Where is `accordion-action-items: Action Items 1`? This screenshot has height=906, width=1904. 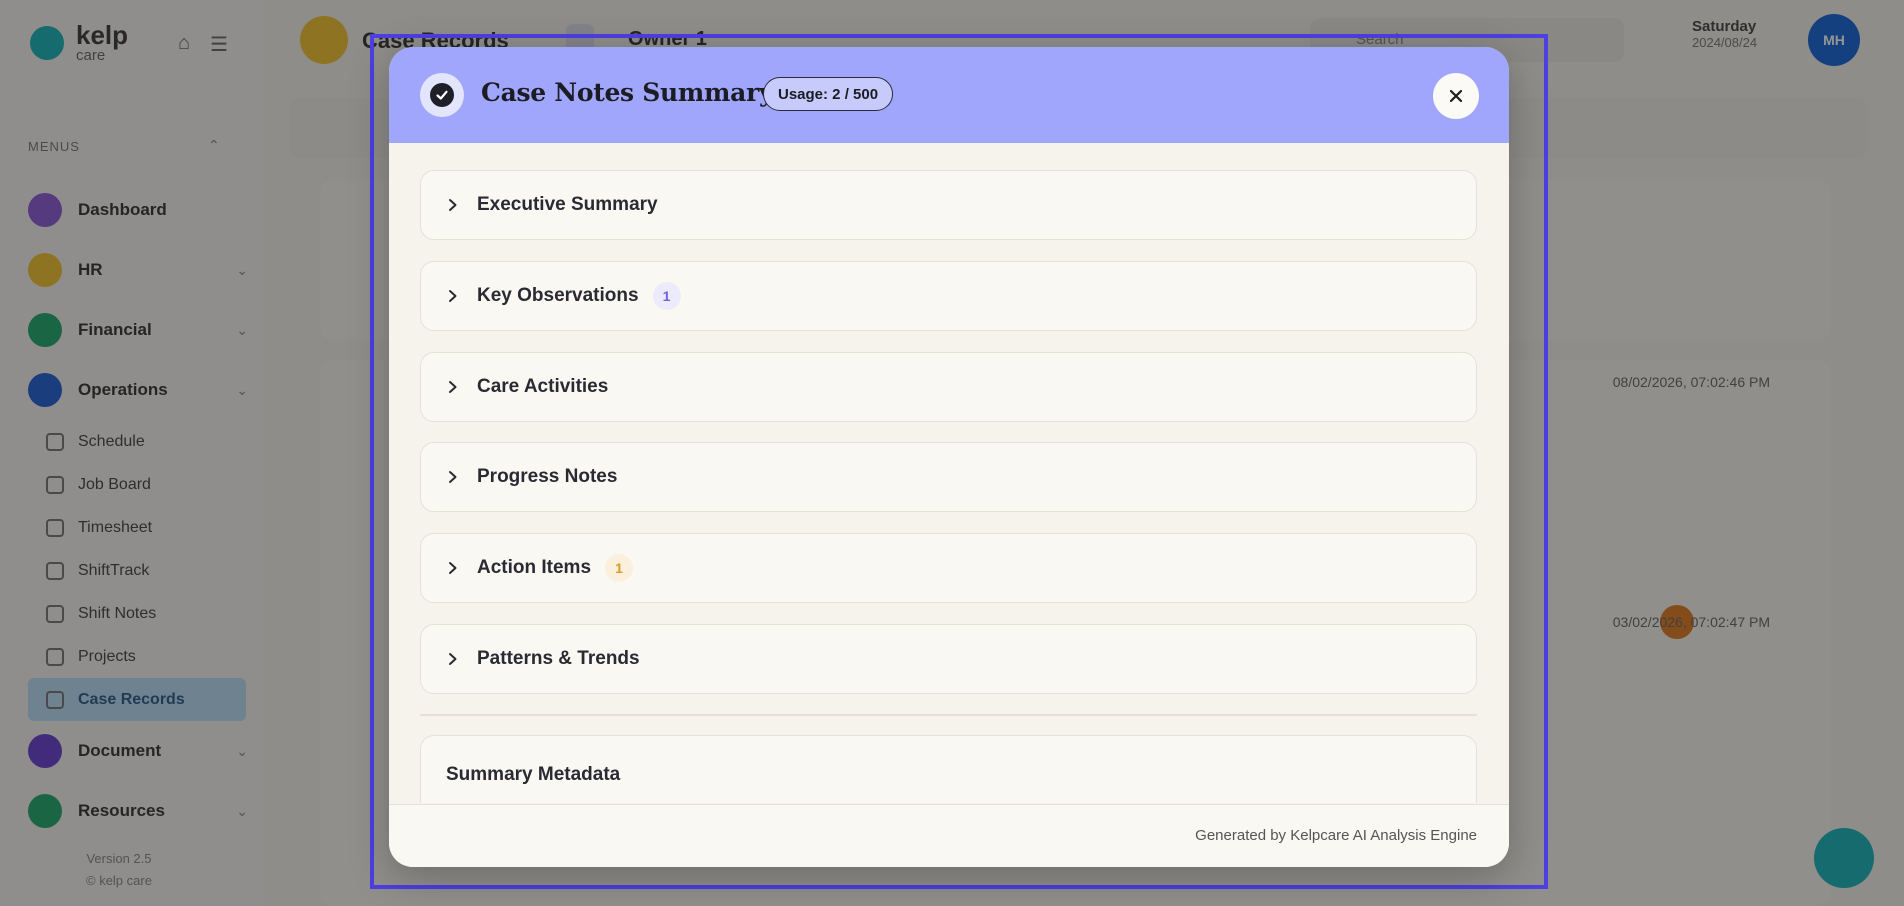 accordion-action-items: Action Items 1 is located at coordinates (948, 568).